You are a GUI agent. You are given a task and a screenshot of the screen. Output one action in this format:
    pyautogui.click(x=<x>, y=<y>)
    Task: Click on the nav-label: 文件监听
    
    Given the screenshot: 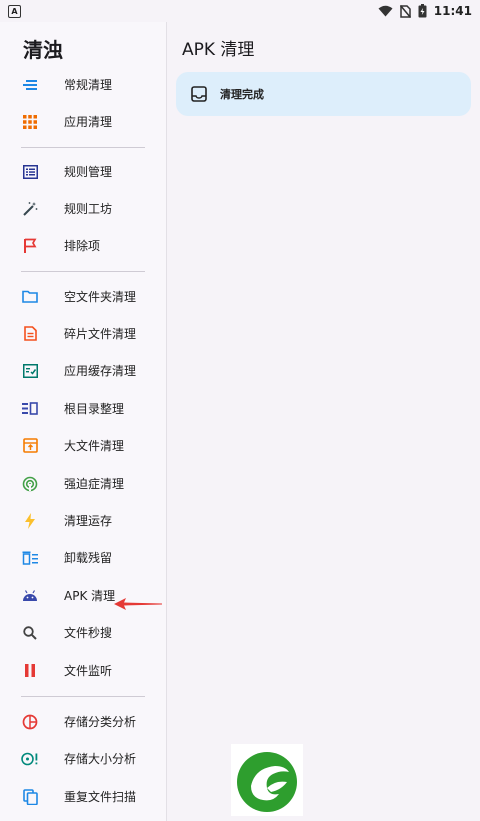 What is the action you would take?
    pyautogui.click(x=88, y=671)
    